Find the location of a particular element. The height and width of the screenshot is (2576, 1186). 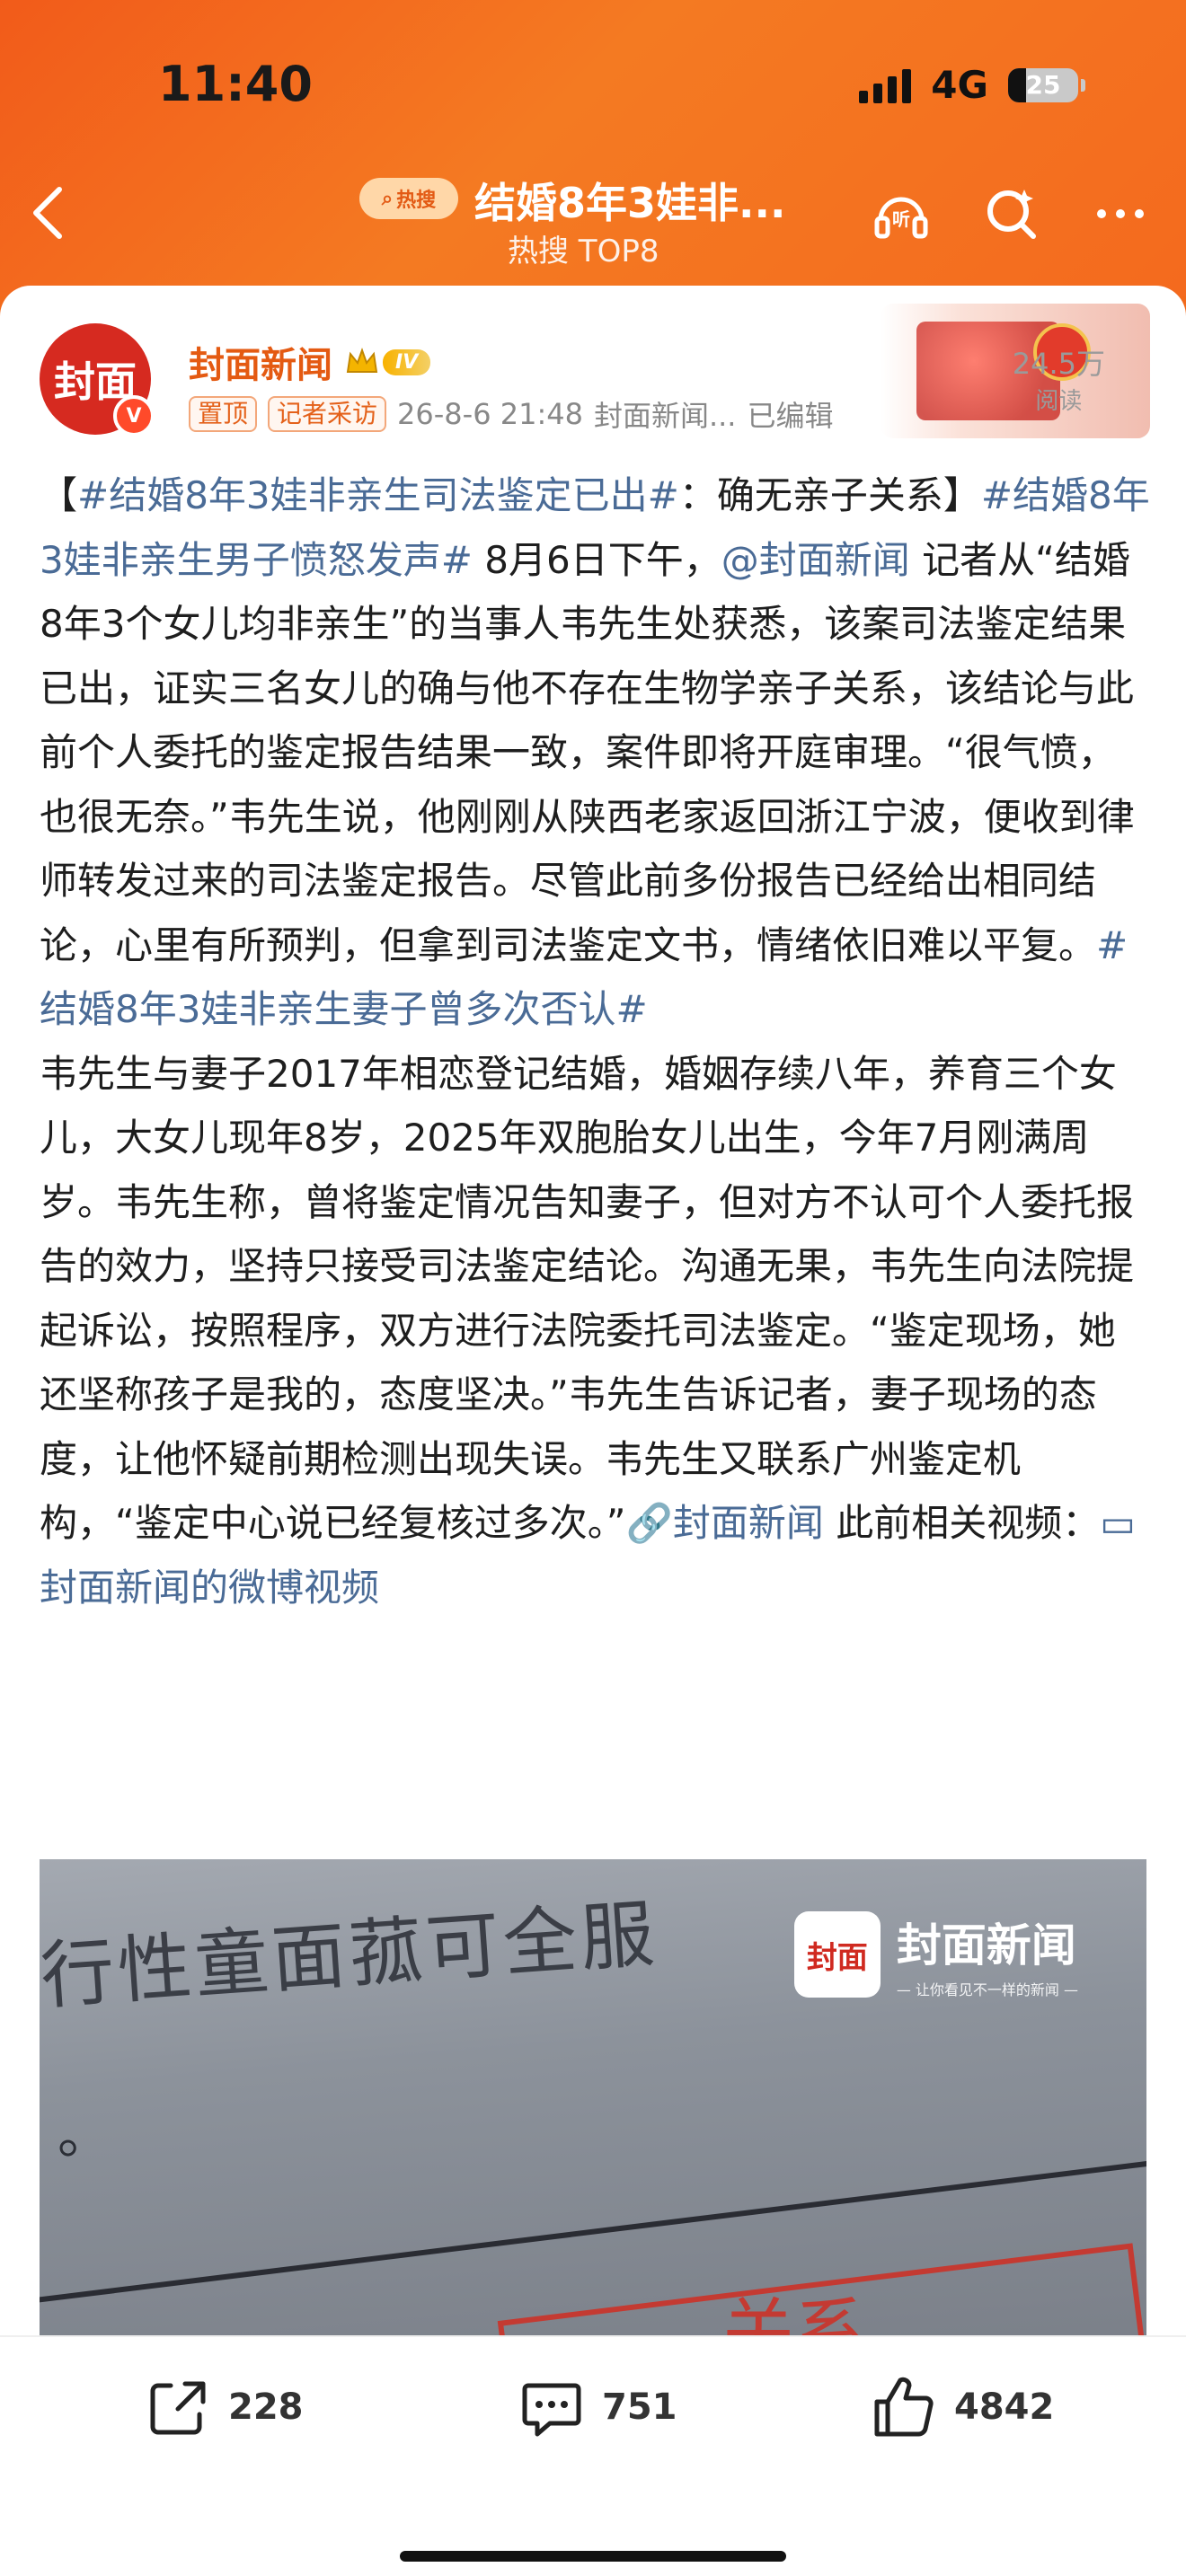

pinned-tag: 置顶 is located at coordinates (223, 414).